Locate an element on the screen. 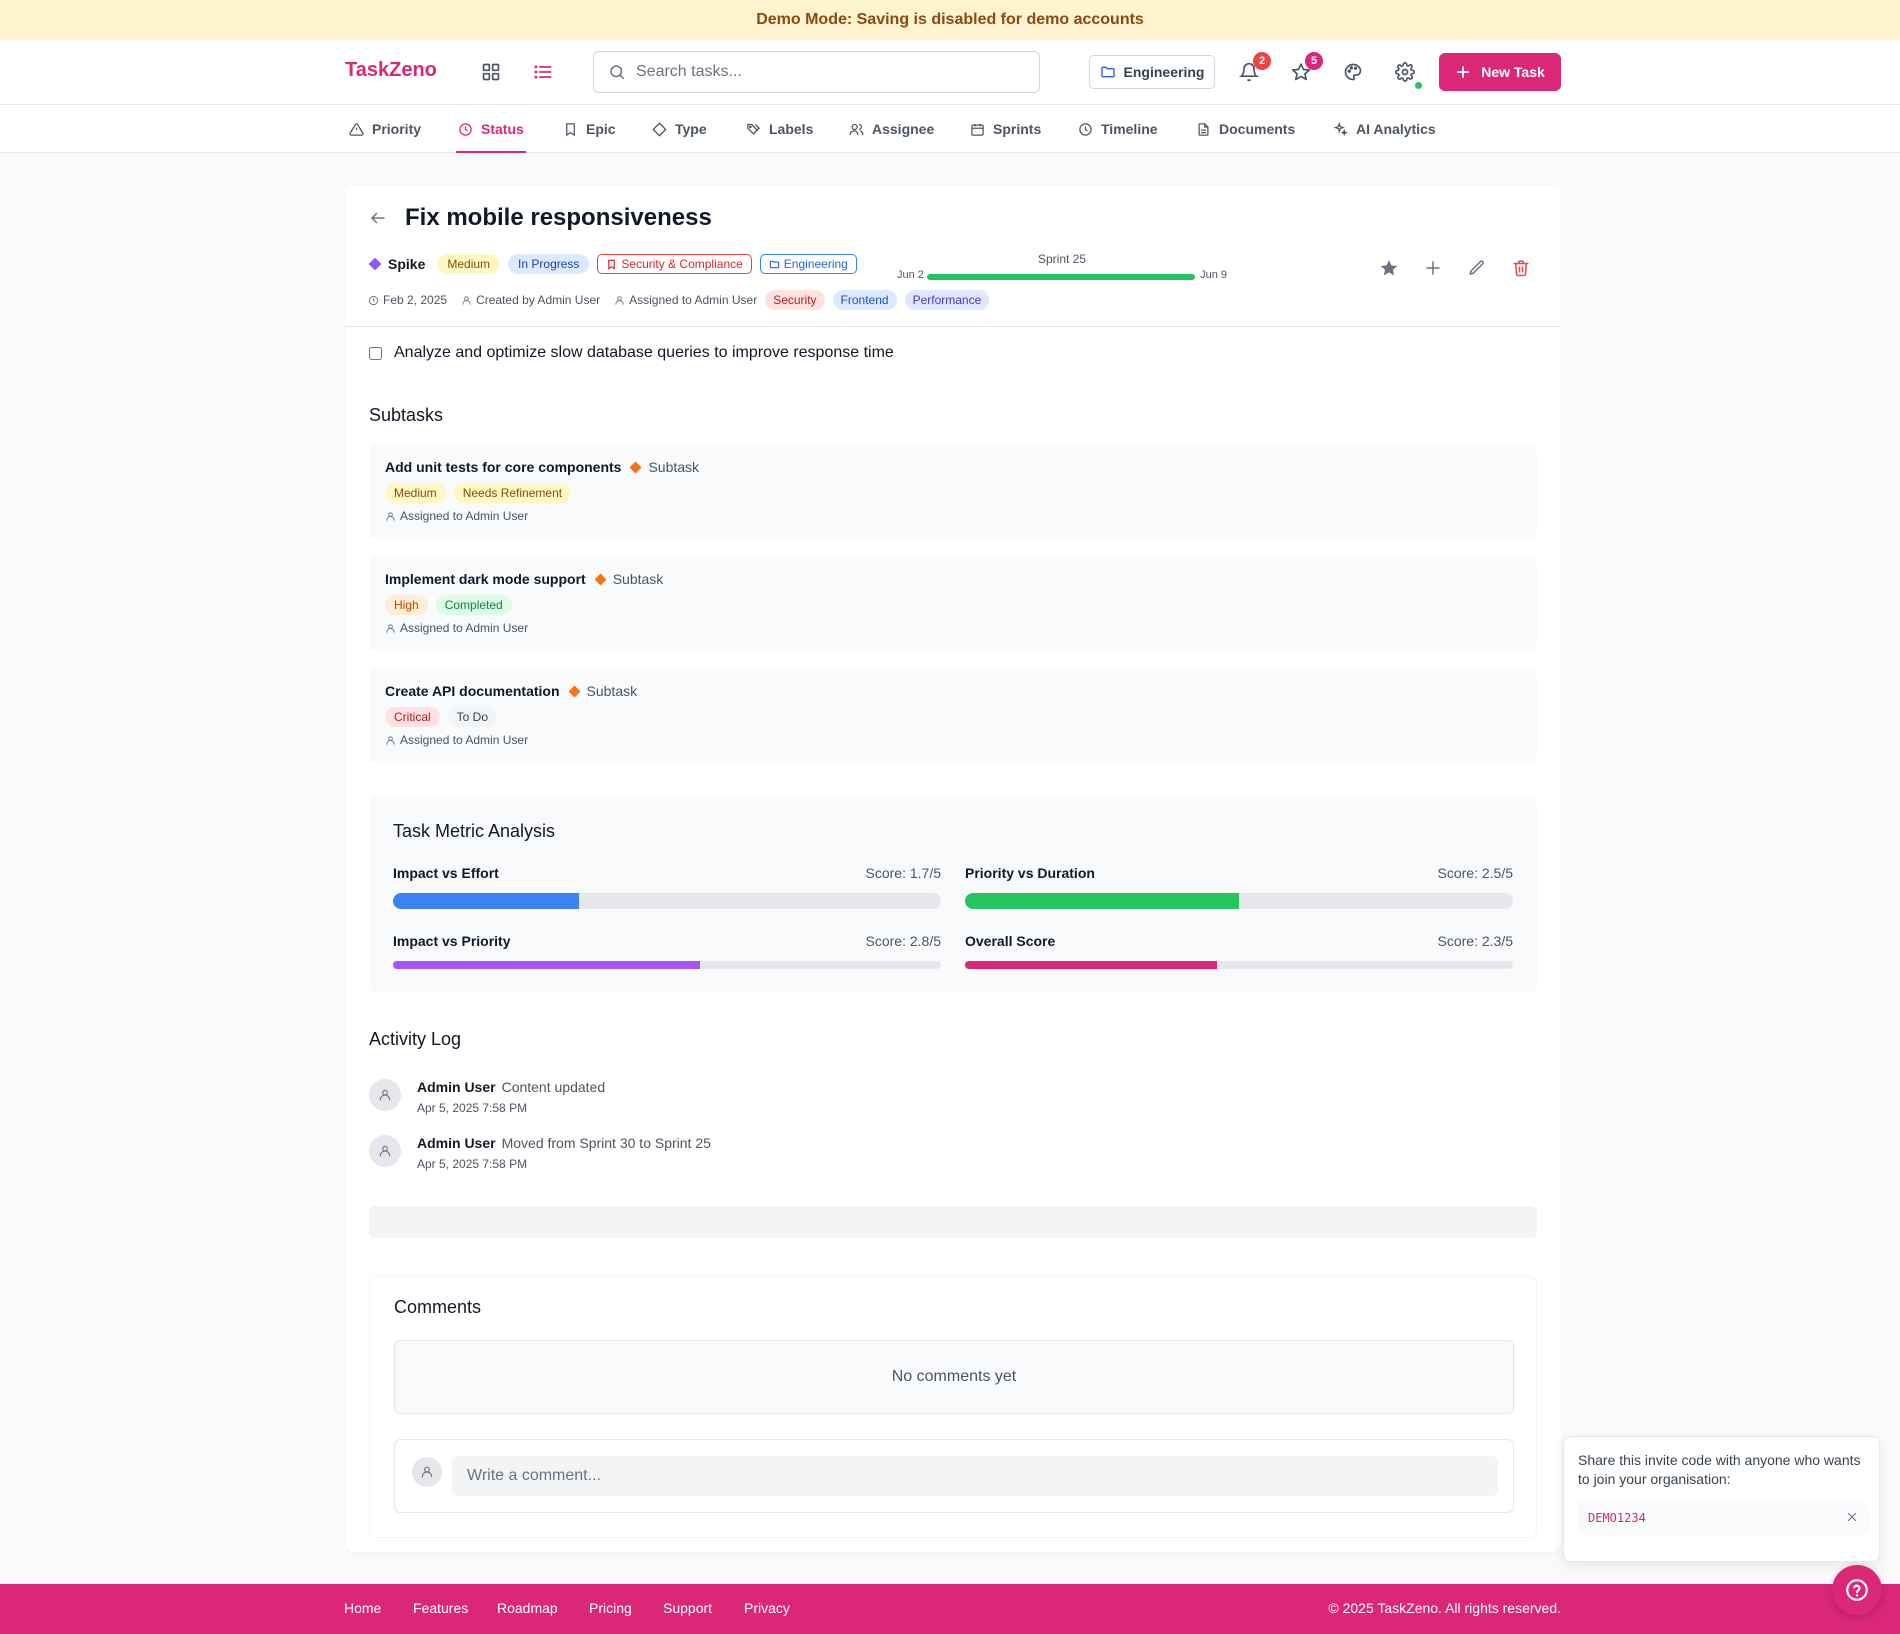 The width and height of the screenshot is (1900, 1634). description-checkbox is located at coordinates (375, 353).